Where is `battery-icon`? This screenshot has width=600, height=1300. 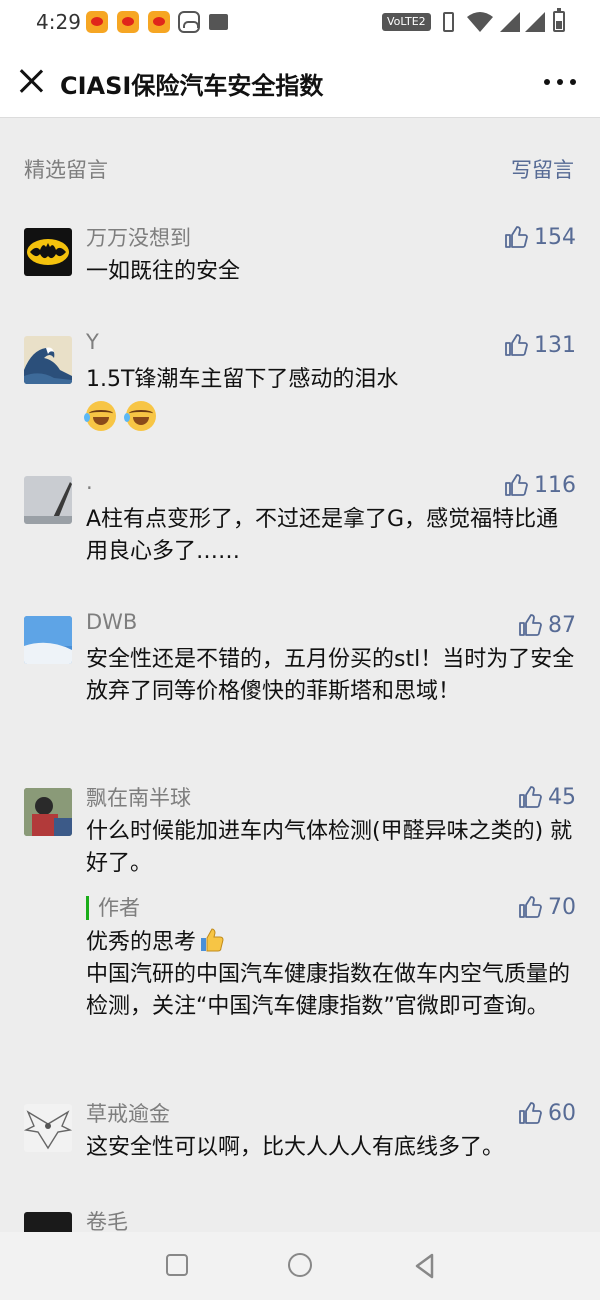
battery-icon is located at coordinates (559, 20).